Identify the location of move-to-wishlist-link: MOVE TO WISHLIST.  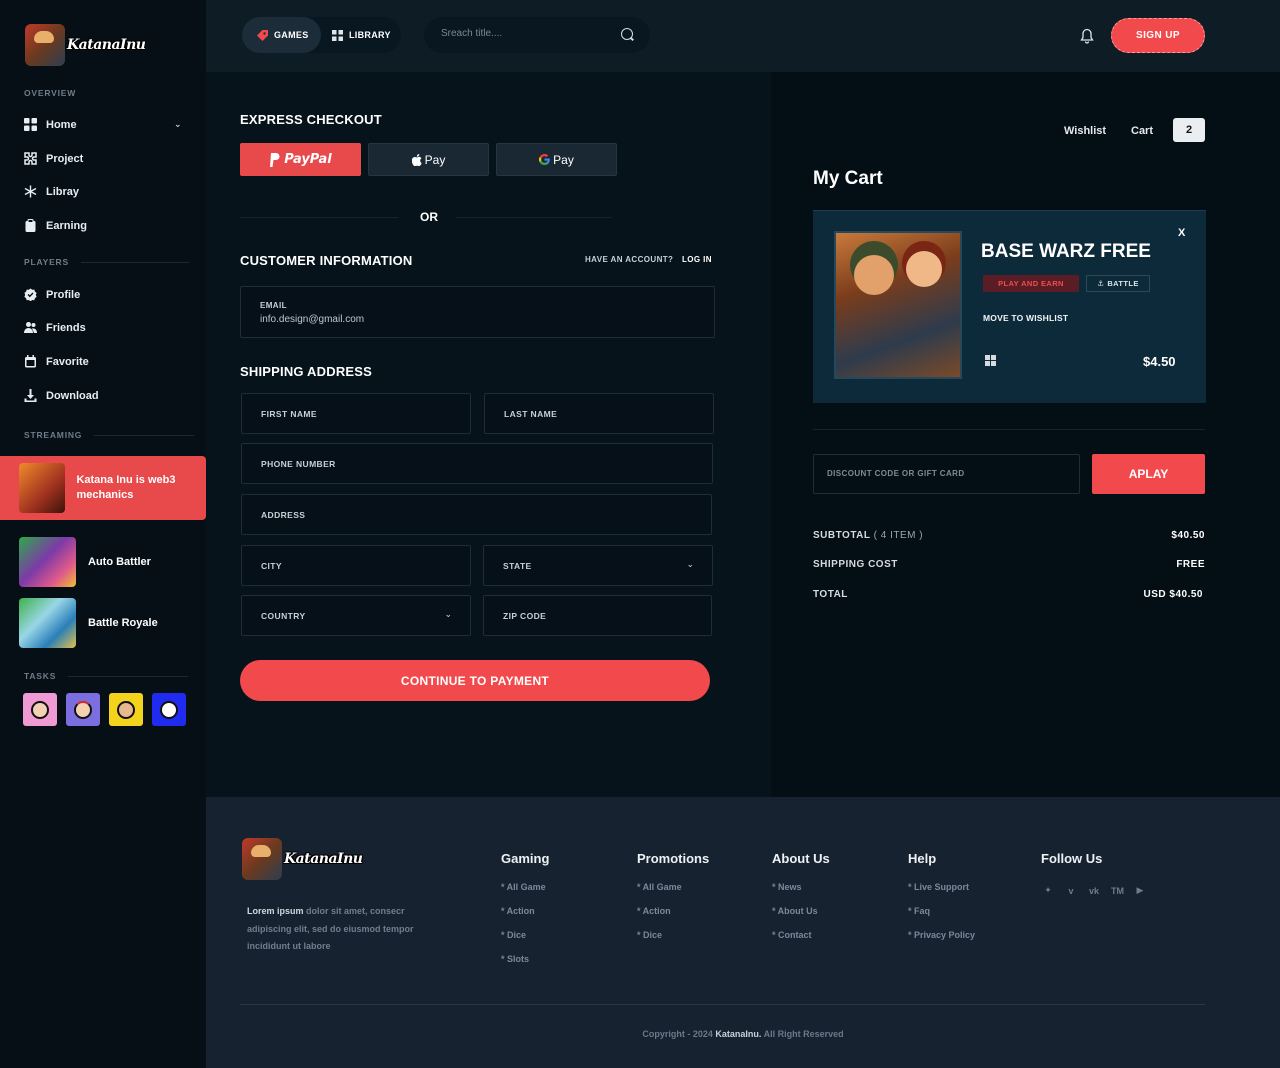
(1025, 318).